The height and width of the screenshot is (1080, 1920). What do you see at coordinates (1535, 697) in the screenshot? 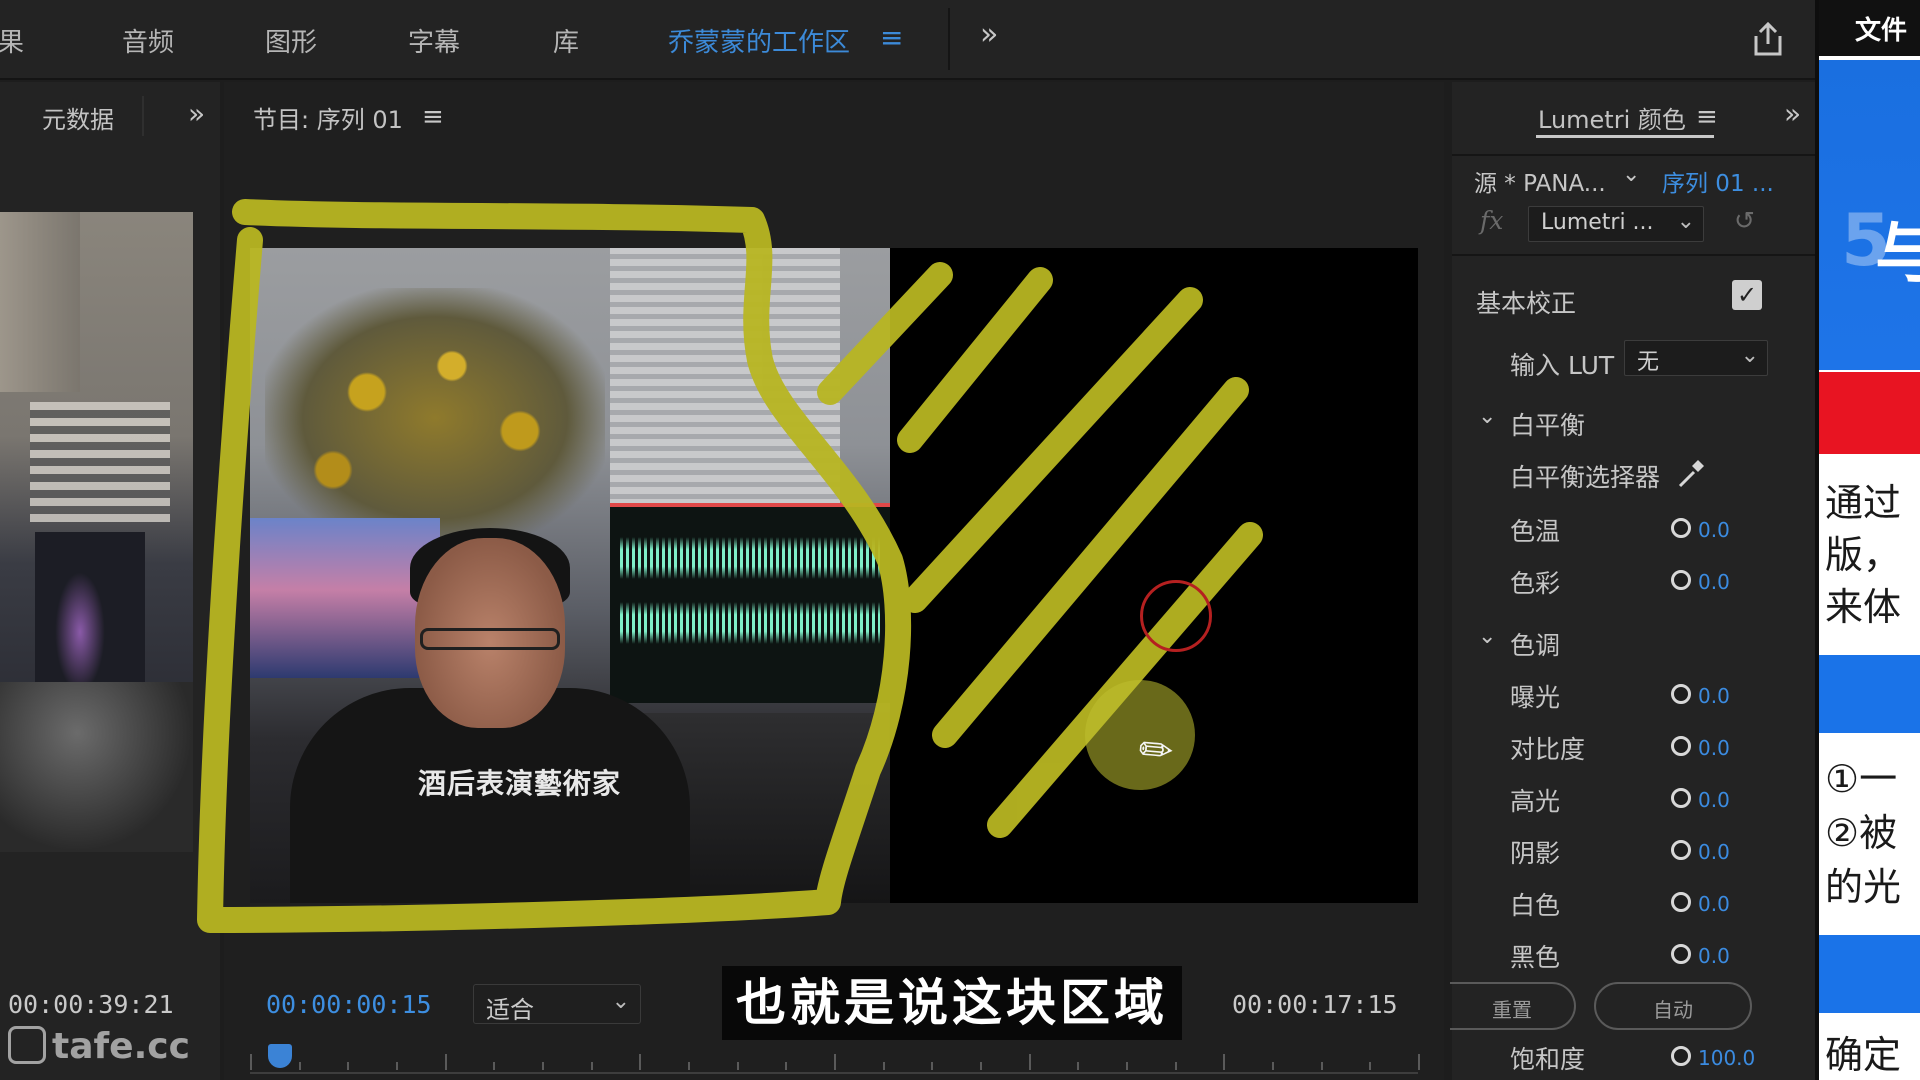
I see `exposure-label: 曝光` at bounding box center [1535, 697].